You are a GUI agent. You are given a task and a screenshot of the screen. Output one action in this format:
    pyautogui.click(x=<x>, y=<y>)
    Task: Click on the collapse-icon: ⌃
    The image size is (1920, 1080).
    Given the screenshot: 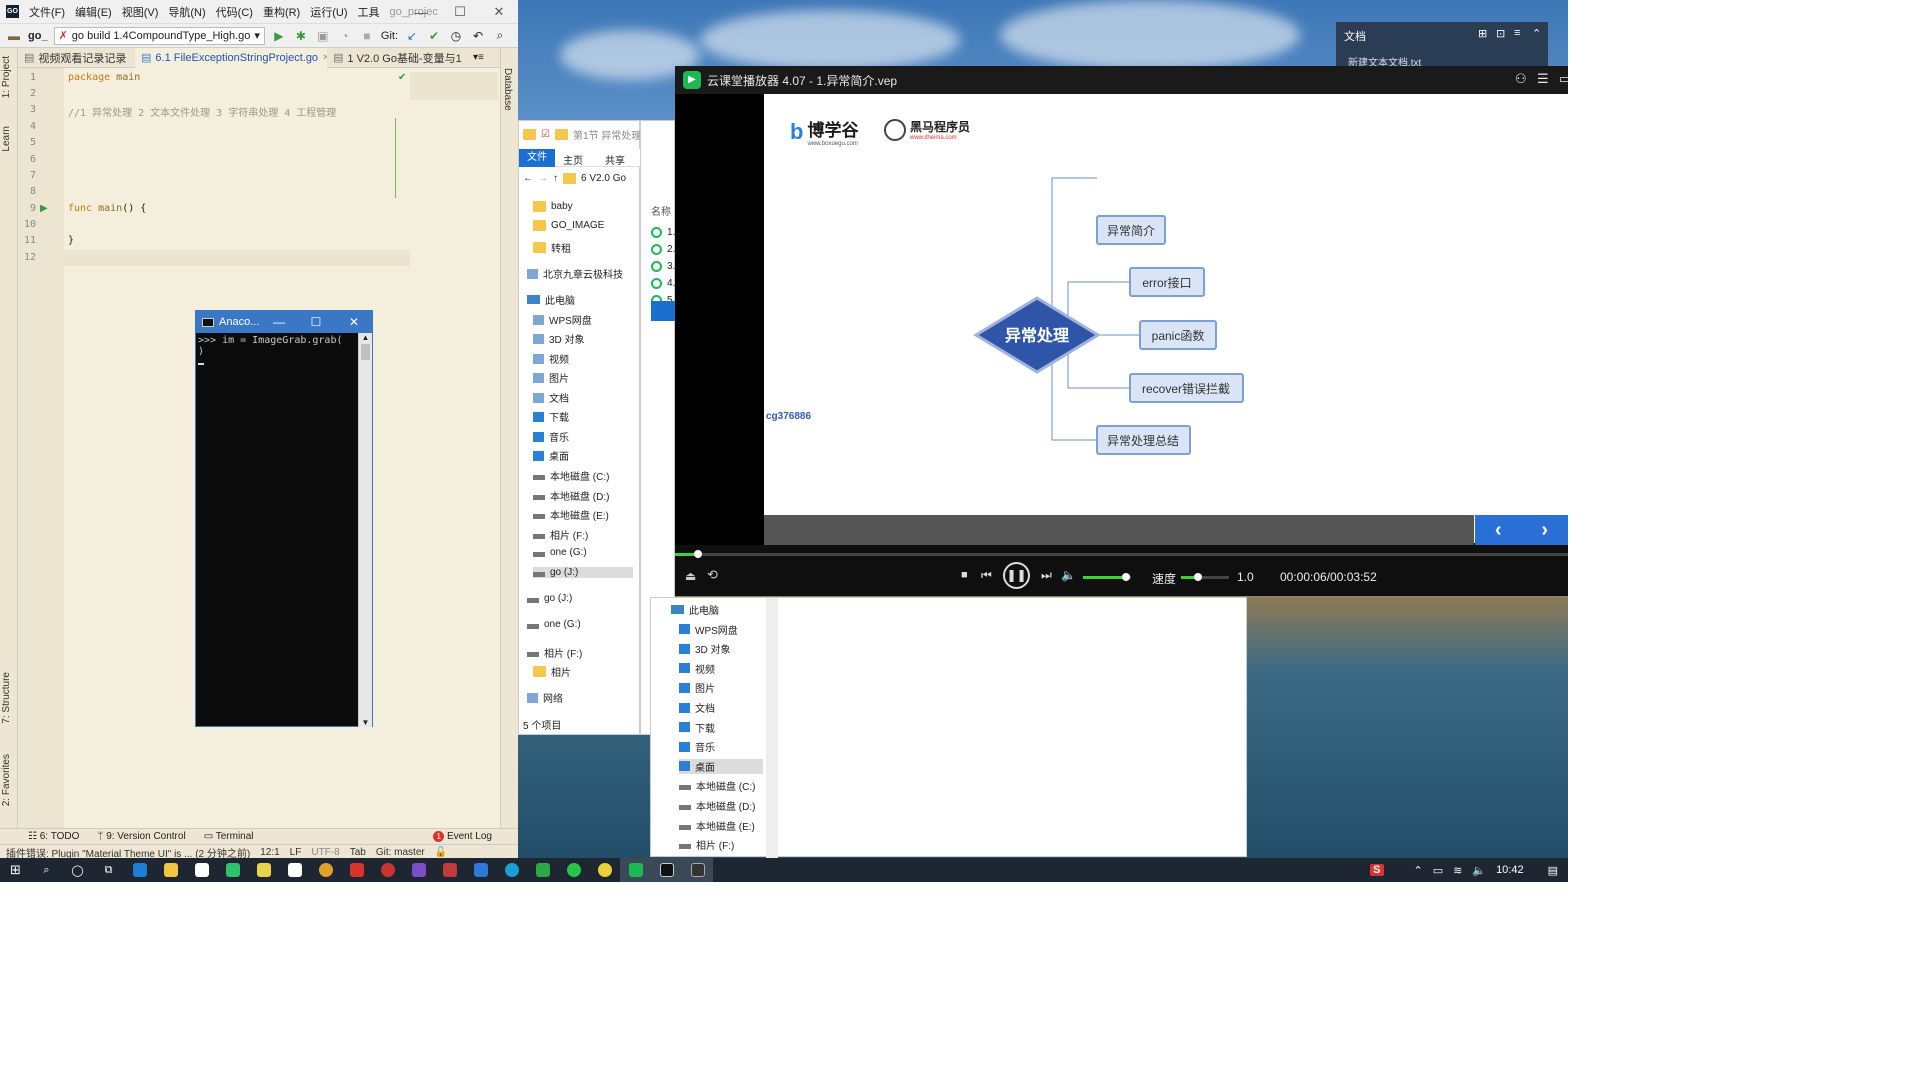 What is the action you would take?
    pyautogui.click(x=1536, y=33)
    